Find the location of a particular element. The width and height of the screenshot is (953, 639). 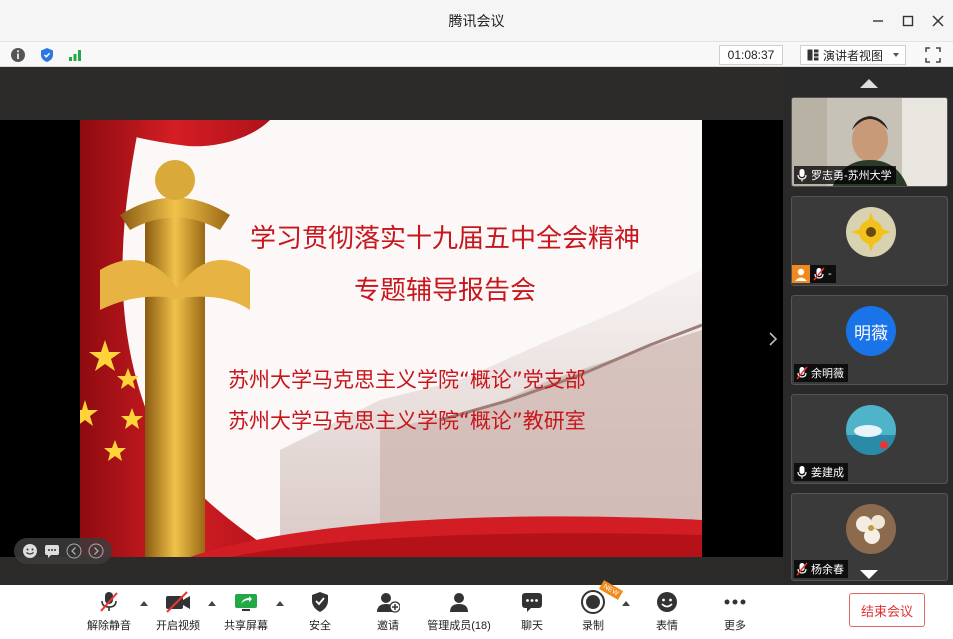

chat-label: 聊天 is located at coordinates (532, 626).